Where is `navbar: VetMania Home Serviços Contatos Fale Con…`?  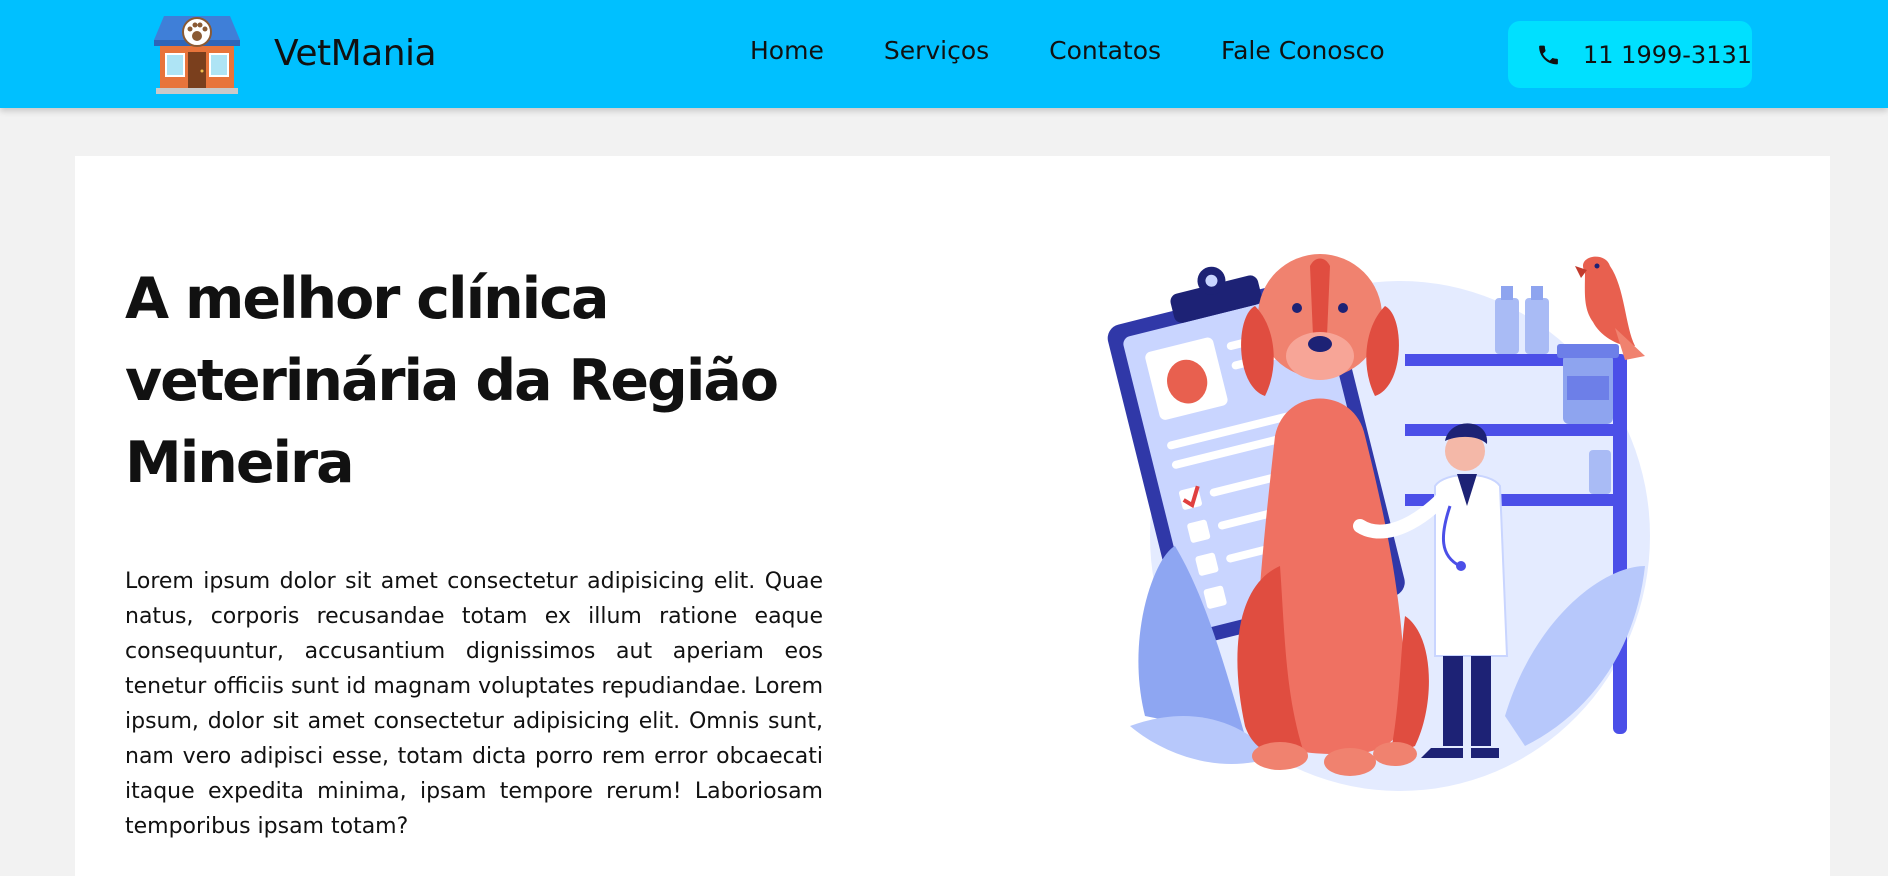
navbar: VetMania Home Serviços Contatos Fale Con… is located at coordinates (944, 54).